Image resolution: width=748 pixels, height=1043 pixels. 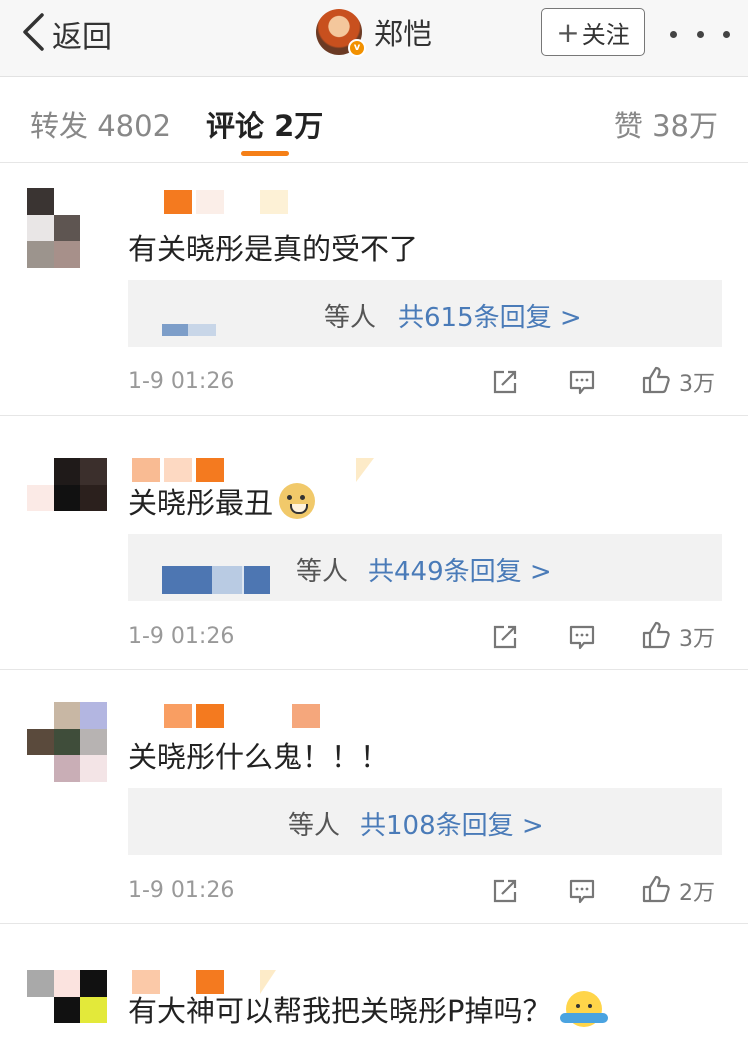 What do you see at coordinates (490, 315) in the screenshot?
I see `reply-count-link: 共615条回复 >` at bounding box center [490, 315].